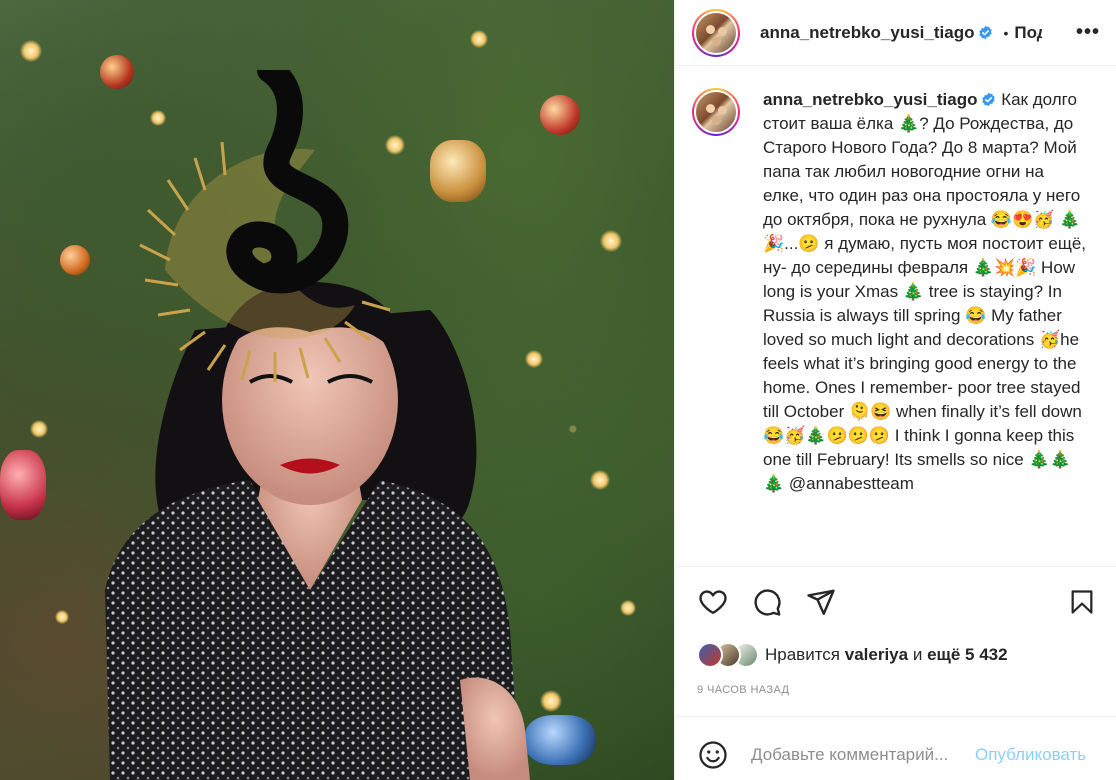  Describe the element at coordinates (716, 112) in the screenshot. I see `caption-avatar` at that location.